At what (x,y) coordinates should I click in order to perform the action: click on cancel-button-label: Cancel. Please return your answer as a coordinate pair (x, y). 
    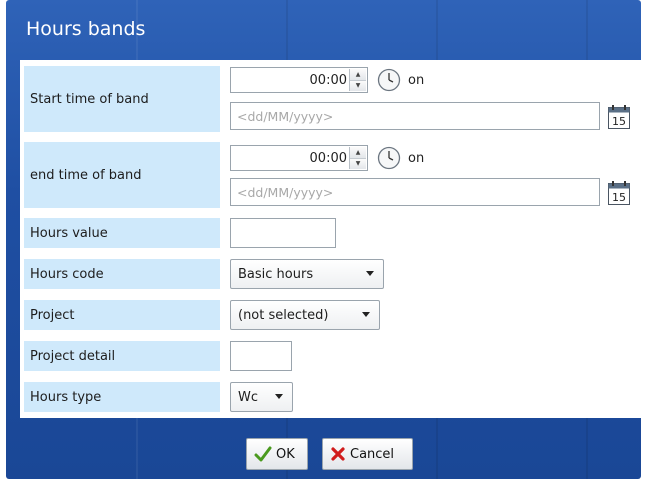
    Looking at the image, I should click on (372, 454).